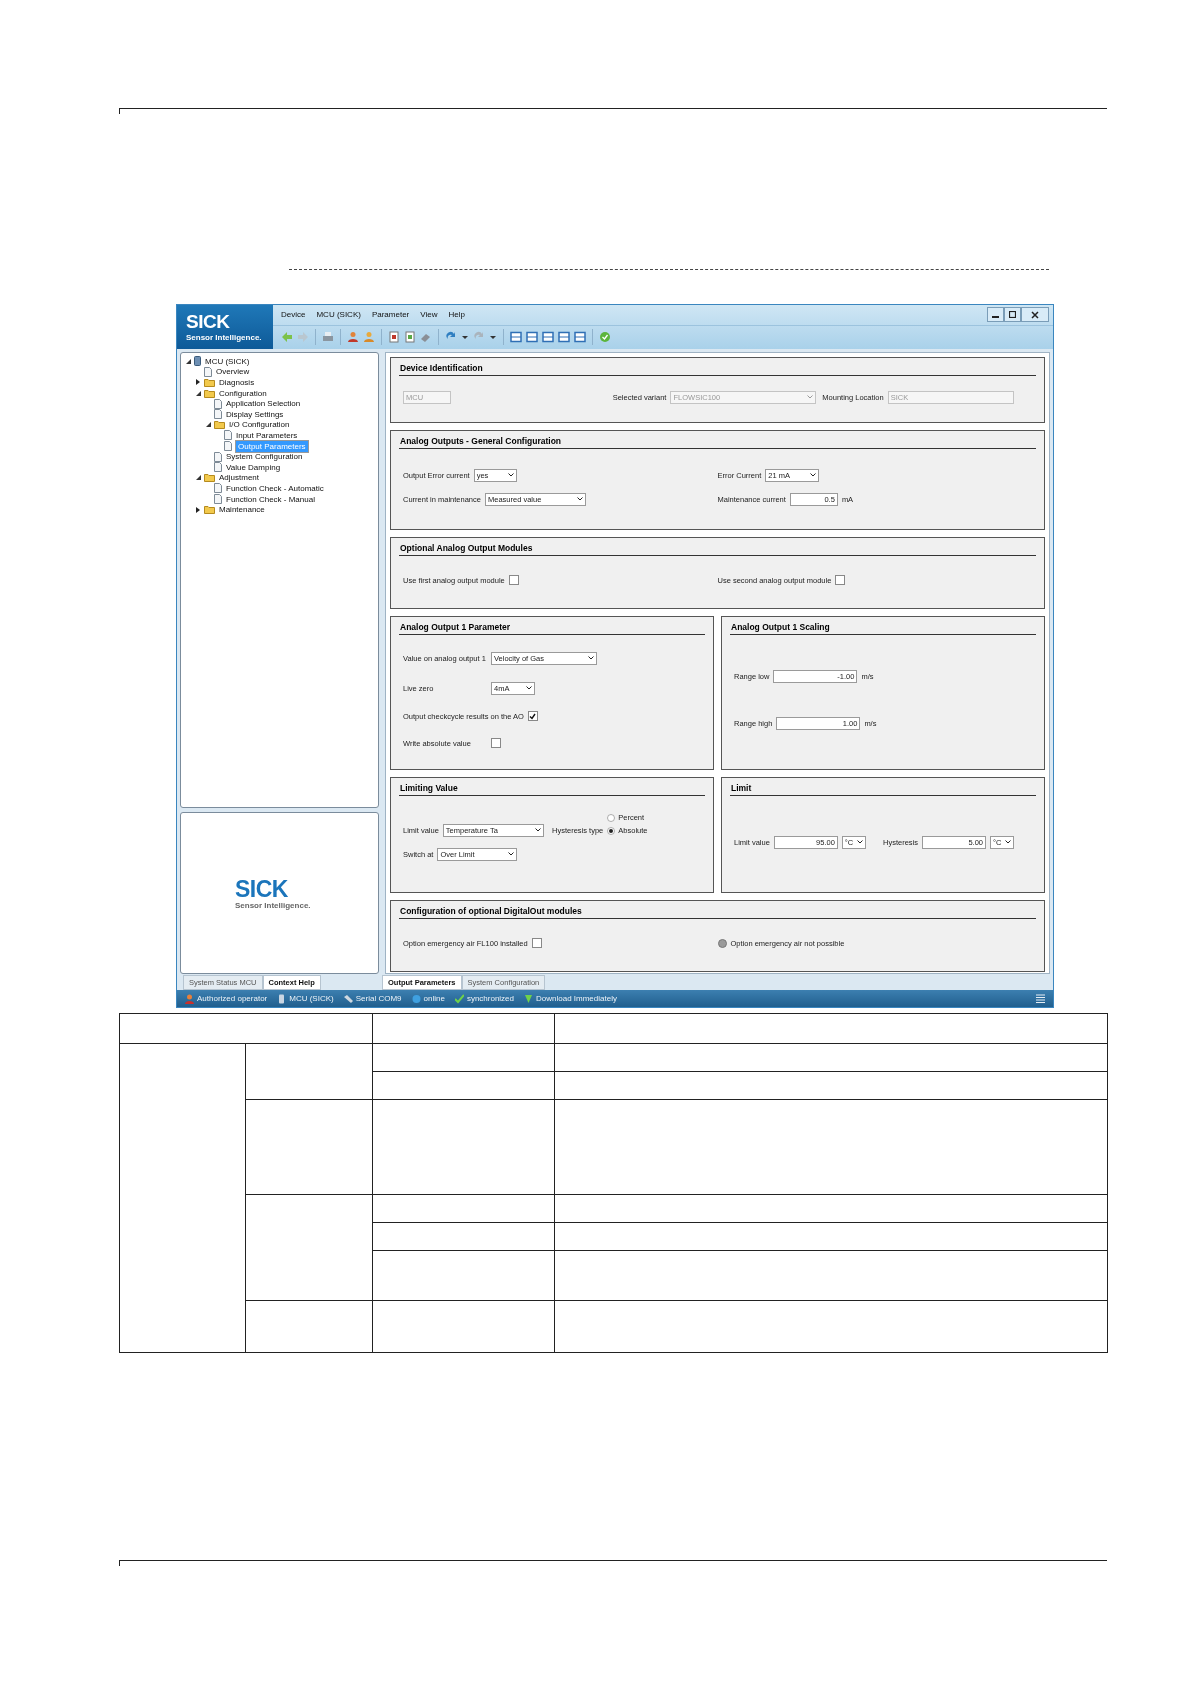 Image resolution: width=1190 pixels, height=1684 pixels. I want to click on panel-title: Analog Output 1 Parameter, so click(455, 627).